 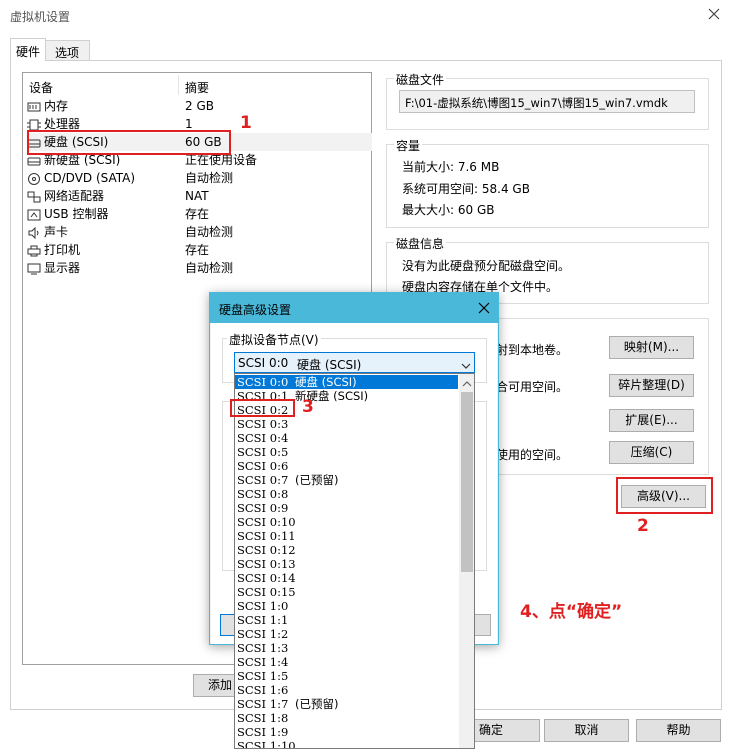 What do you see at coordinates (263, 634) in the screenshot?
I see `node-option-id: SCSI 1:2` at bounding box center [263, 634].